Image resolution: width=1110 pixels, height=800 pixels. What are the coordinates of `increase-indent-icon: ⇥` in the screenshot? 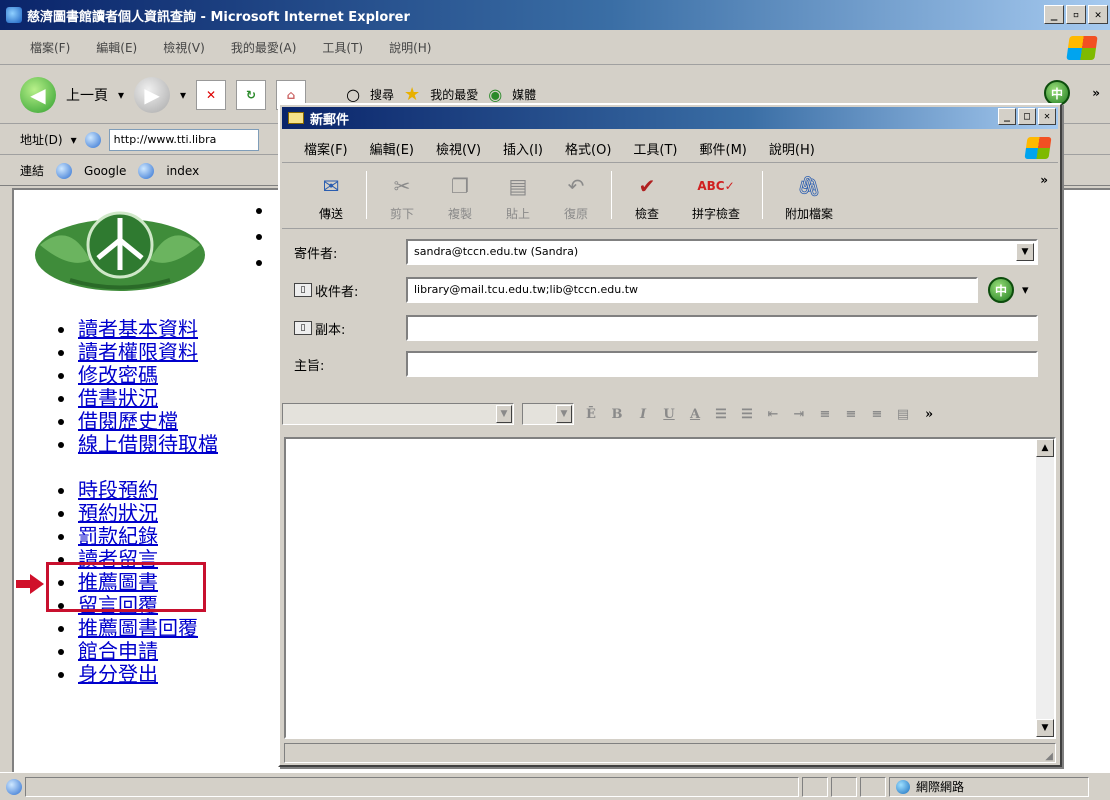 It's located at (799, 414).